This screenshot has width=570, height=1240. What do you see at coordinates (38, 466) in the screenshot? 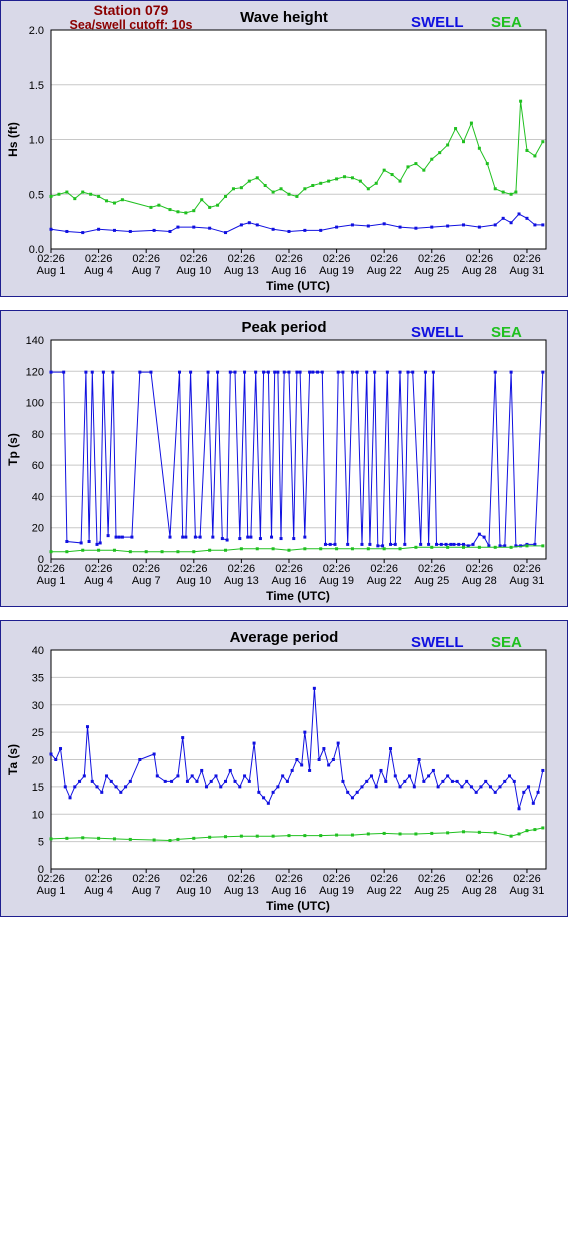
I see `y-tick-label: 60` at bounding box center [38, 466].